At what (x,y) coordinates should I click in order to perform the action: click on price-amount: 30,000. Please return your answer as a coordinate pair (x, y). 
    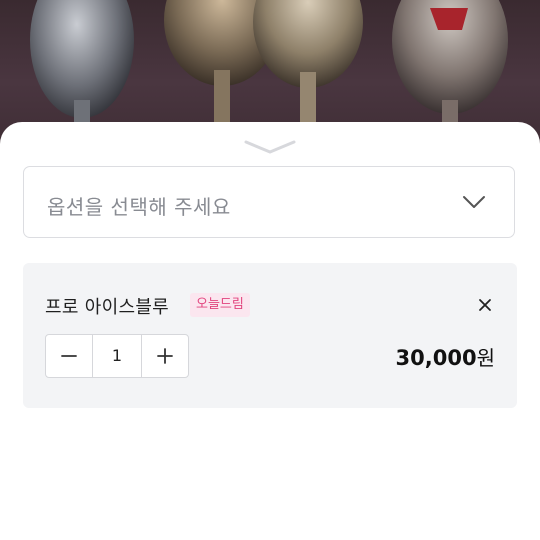
    Looking at the image, I should click on (436, 358).